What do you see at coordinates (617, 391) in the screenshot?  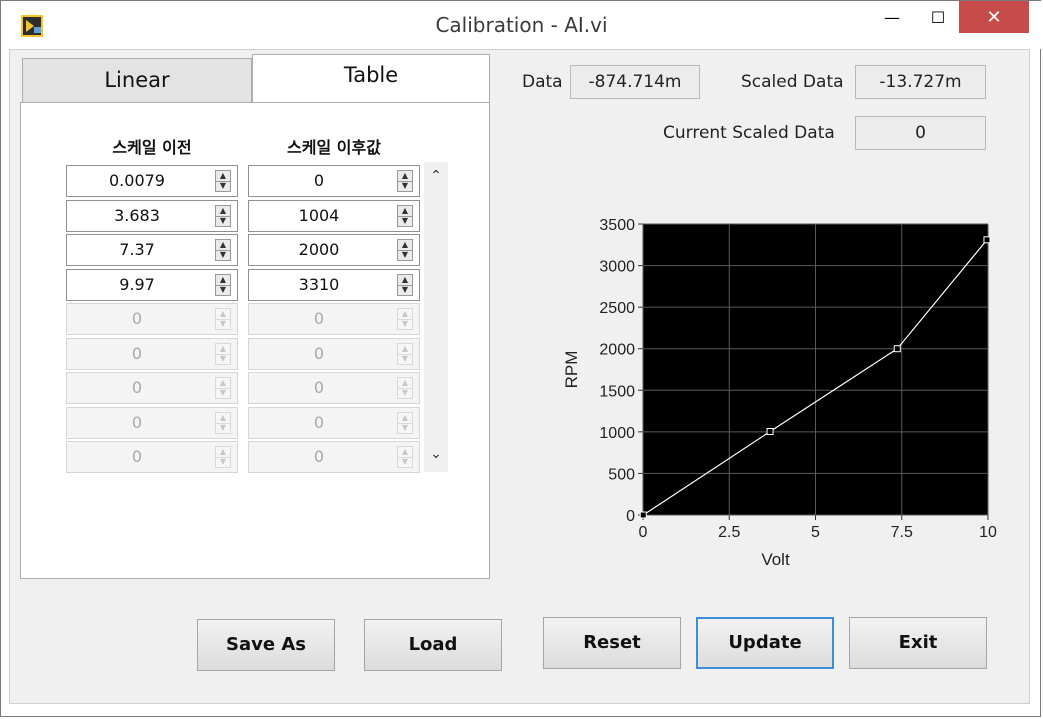 I see `y-tick-label: 1500` at bounding box center [617, 391].